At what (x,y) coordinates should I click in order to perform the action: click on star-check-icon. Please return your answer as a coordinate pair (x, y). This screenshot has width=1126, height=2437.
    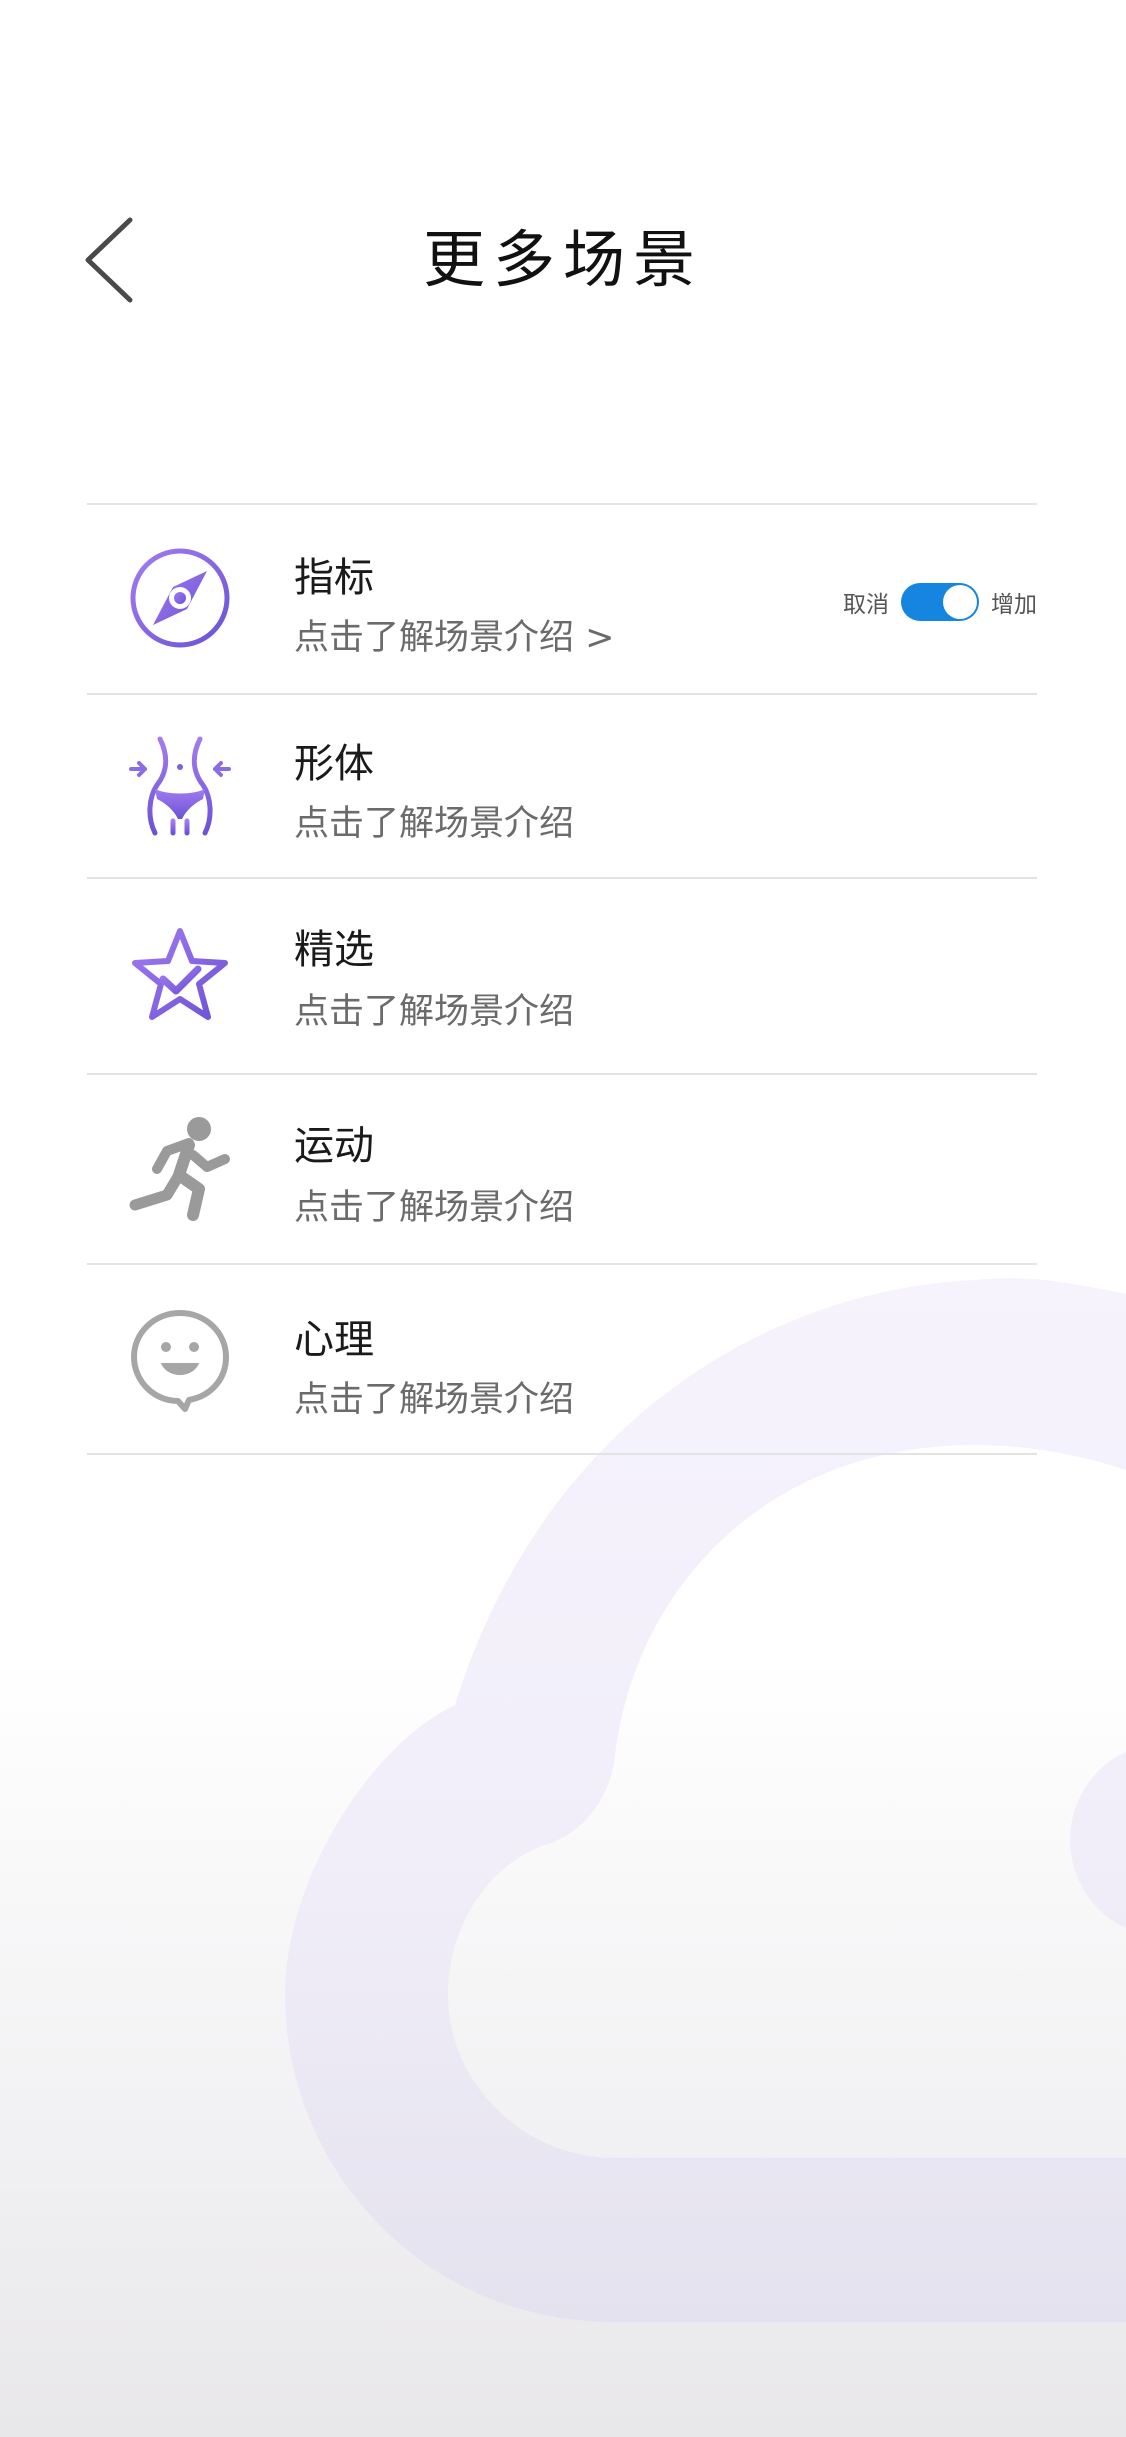
    Looking at the image, I should click on (180, 976).